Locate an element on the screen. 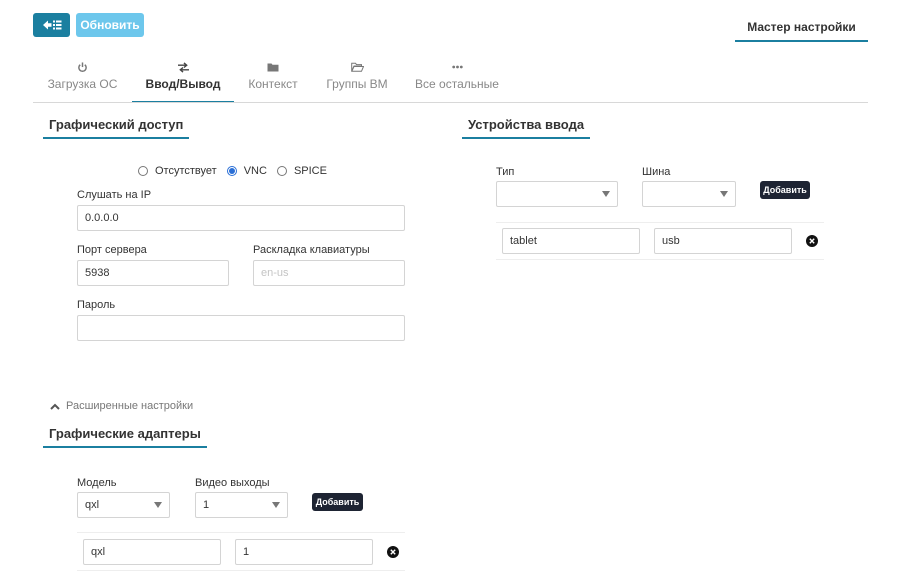 The image size is (900, 578). remove-input-device-button is located at coordinates (812, 241).